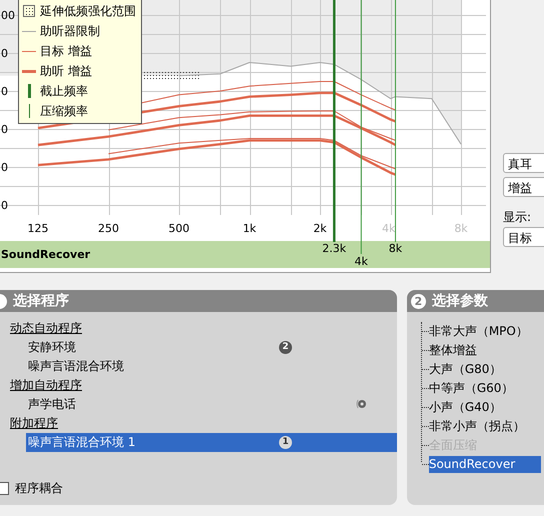 The width and height of the screenshot is (544, 516). What do you see at coordinates (82, 442) in the screenshot?
I see `program-label: 噪声言语混合环境 1` at bounding box center [82, 442].